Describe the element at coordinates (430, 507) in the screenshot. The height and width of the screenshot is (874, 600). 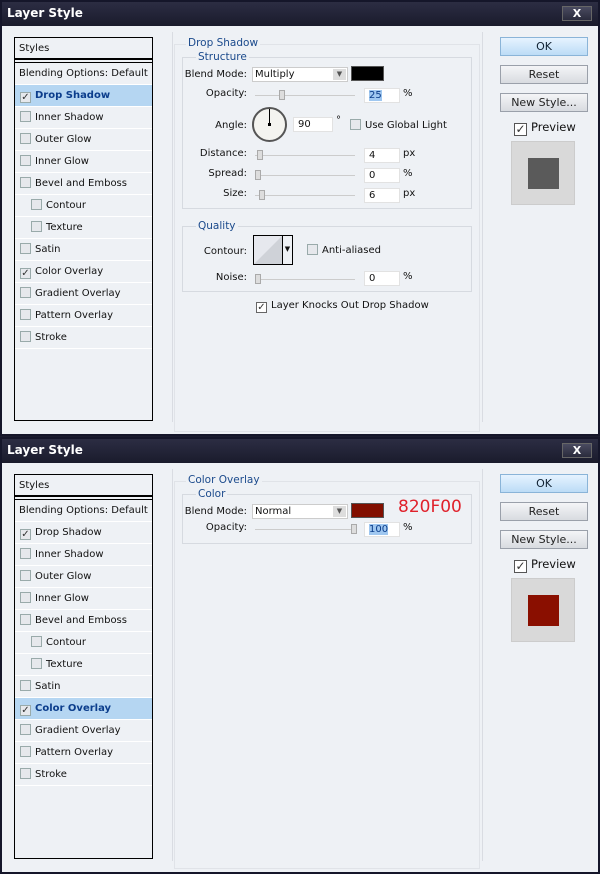
I see `color-hex-annotation: 820F00` at that location.